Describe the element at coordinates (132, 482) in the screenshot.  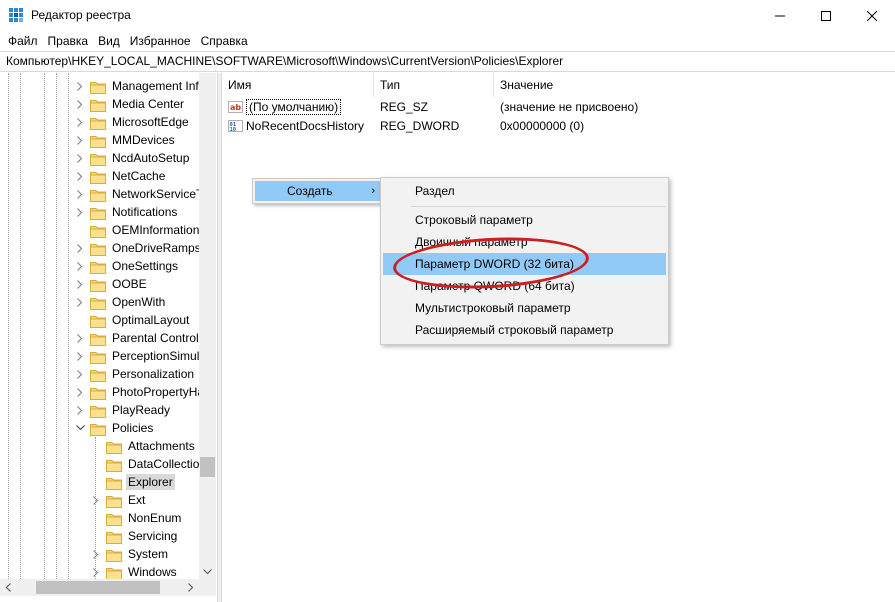
I see `tree-item: Explorer` at that location.